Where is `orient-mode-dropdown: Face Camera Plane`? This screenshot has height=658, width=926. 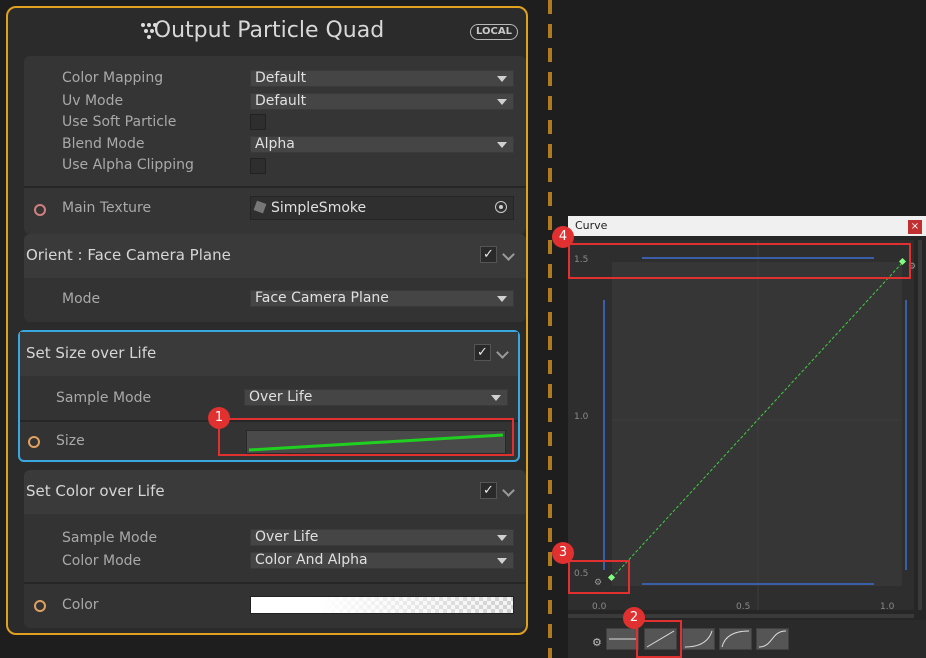
orient-mode-dropdown: Face Camera Plane is located at coordinates (382, 298).